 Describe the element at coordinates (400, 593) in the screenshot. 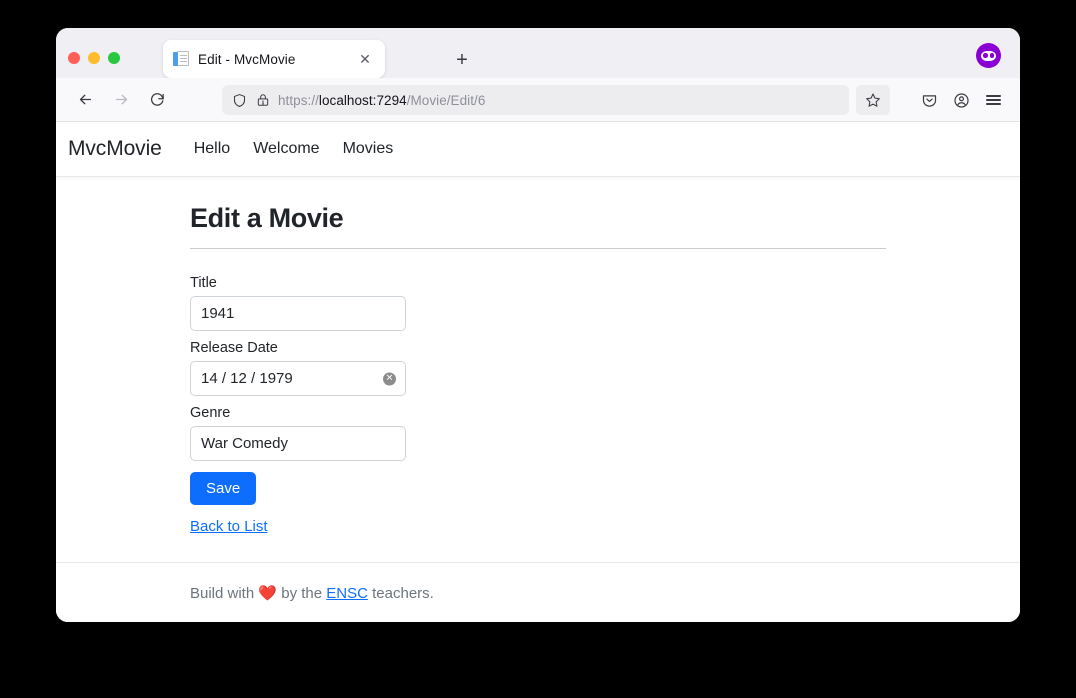

I see `footer-suffix: teachers.` at that location.